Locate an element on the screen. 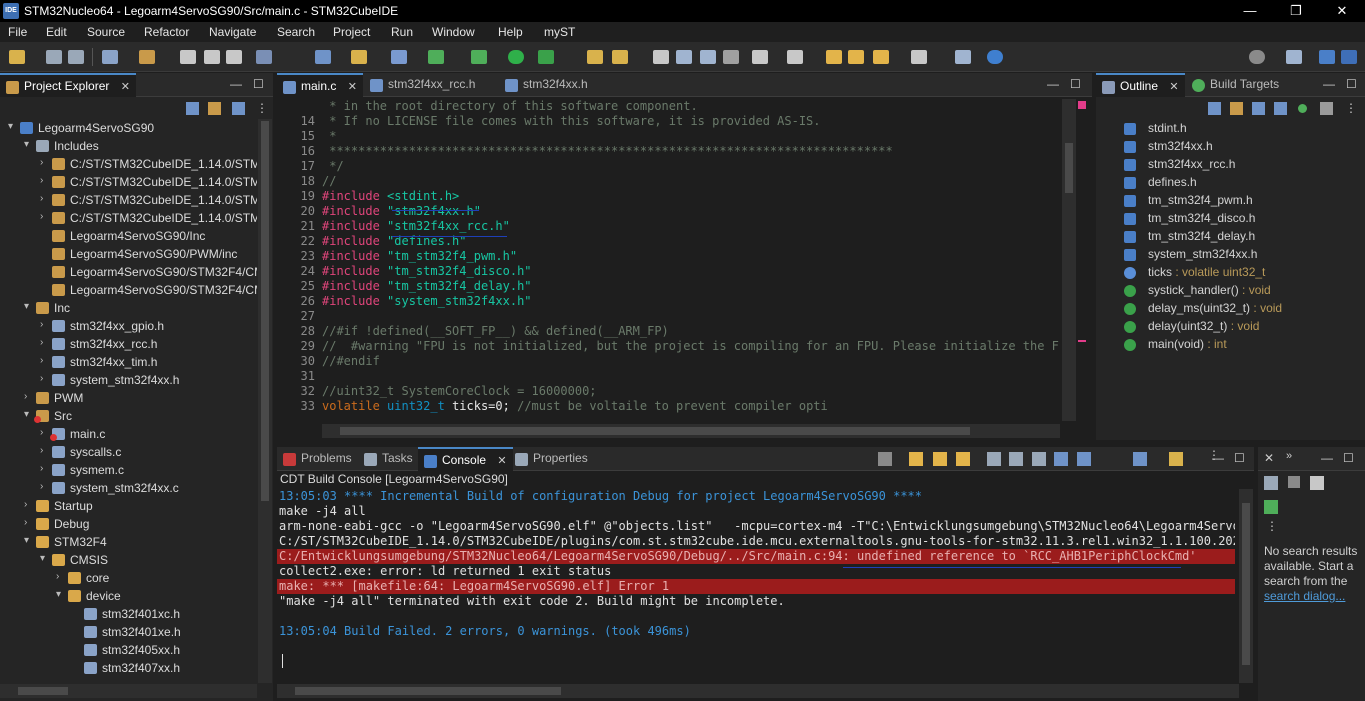 This screenshot has height=701, width=1365. tab-tasks: Tasks is located at coordinates (388, 459).